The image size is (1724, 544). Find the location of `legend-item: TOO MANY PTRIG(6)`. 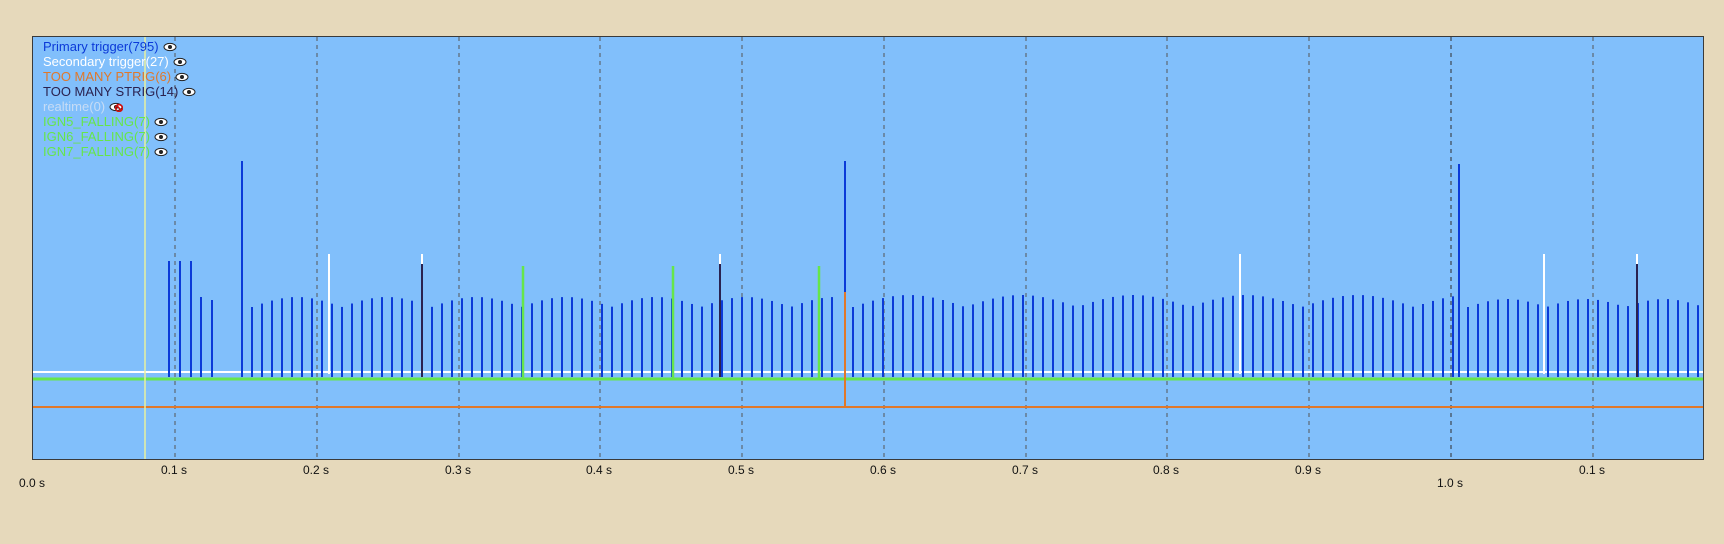

legend-item: TOO MANY PTRIG(6) is located at coordinates (119, 76).